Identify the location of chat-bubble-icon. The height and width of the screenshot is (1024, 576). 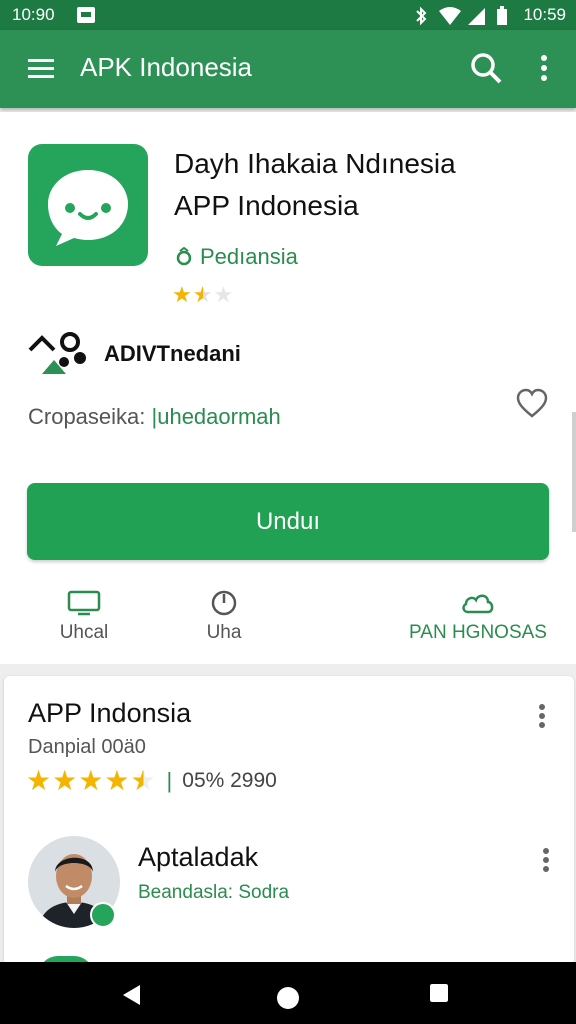
(88, 208).